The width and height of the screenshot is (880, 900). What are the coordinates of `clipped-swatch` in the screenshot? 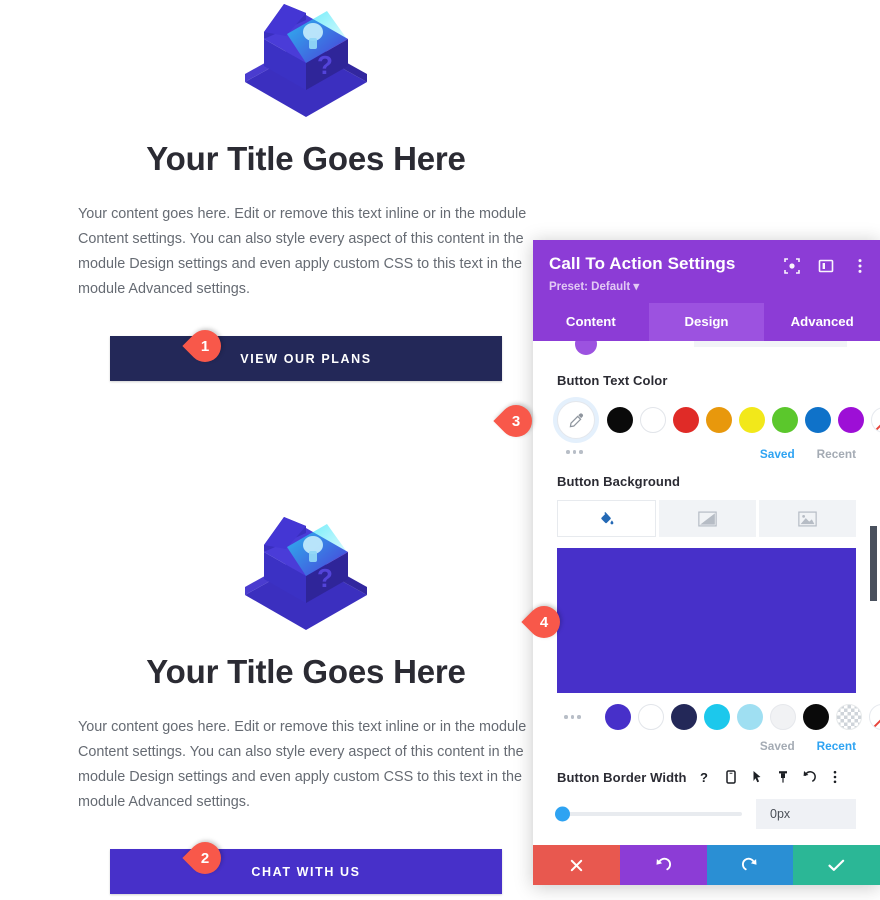 It's located at (586, 348).